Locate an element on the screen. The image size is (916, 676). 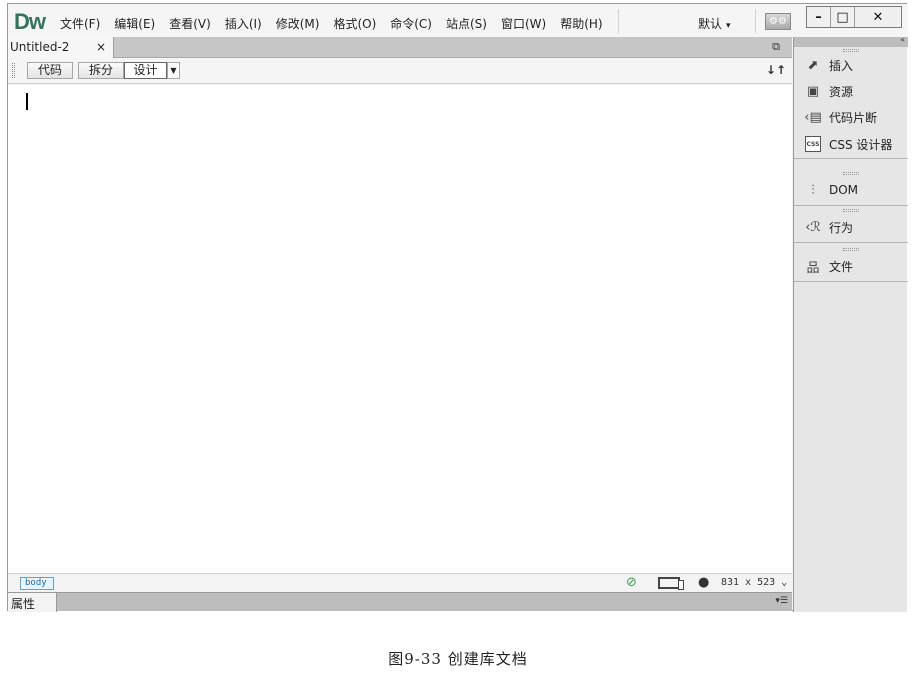
view-dropdown-icon: ▼ is located at coordinates (173, 70).